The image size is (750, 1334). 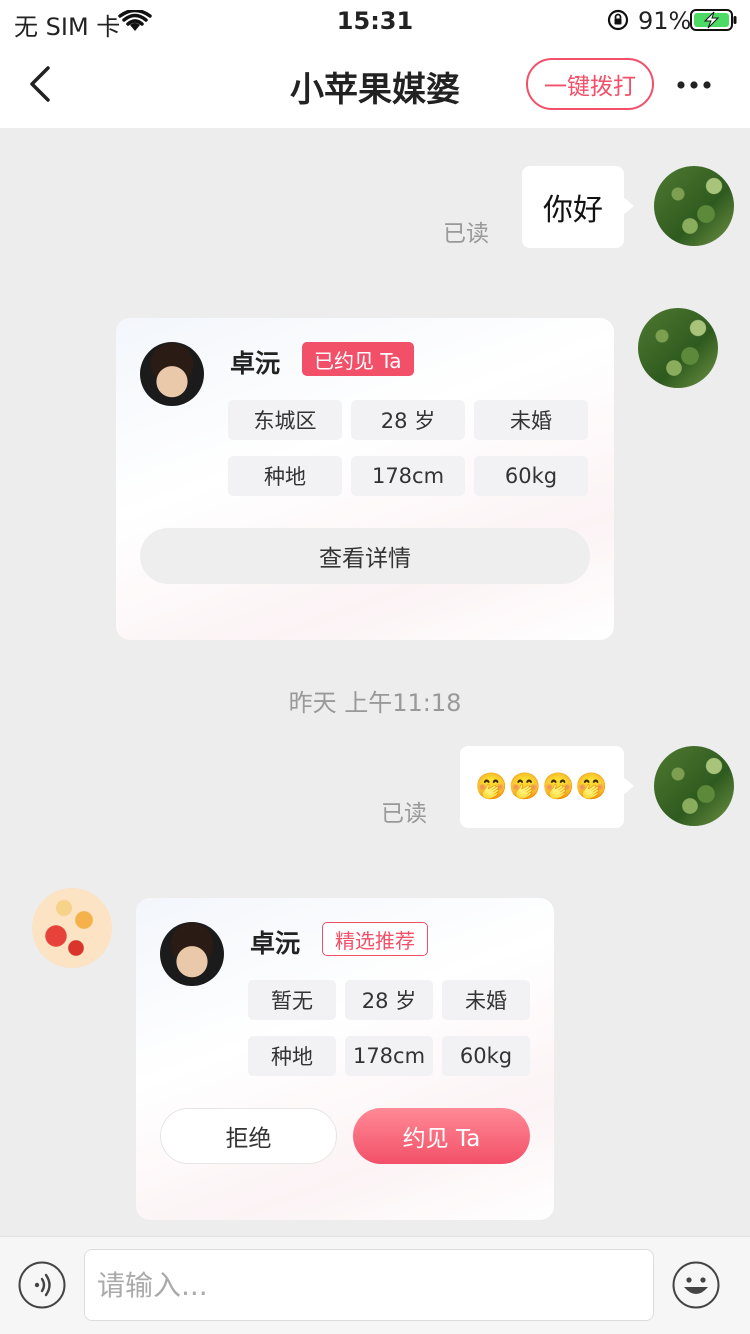 I want to click on status-bar: 无 SIM 卡 15:31 91%, so click(x=375, y=20).